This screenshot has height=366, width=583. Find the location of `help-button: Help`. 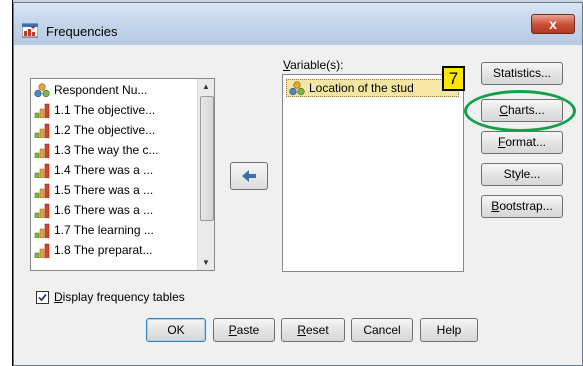

help-button: Help is located at coordinates (449, 330).